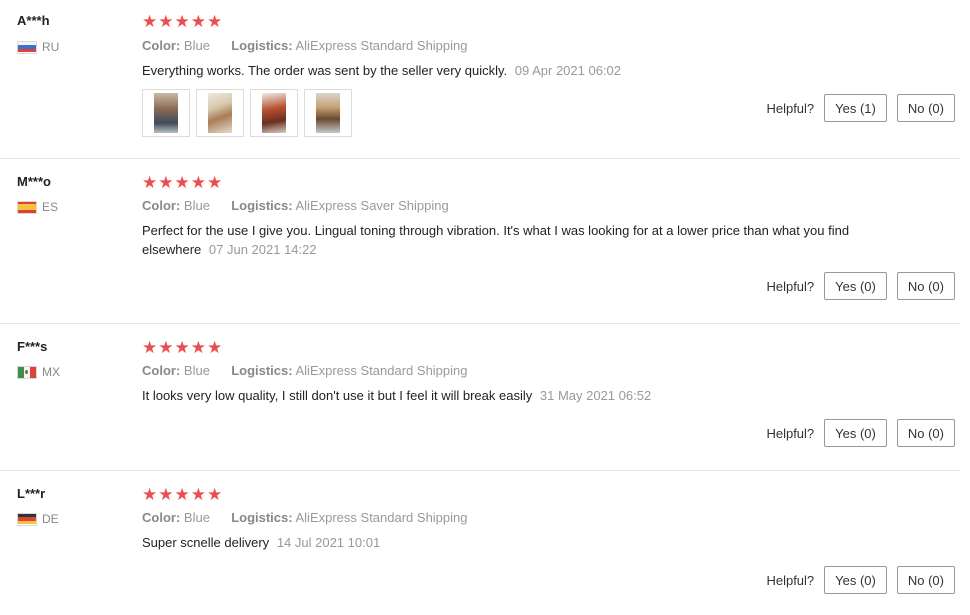 This screenshot has height=615, width=970. I want to click on review-date: 14 Jul 2021 10:01, so click(328, 542).